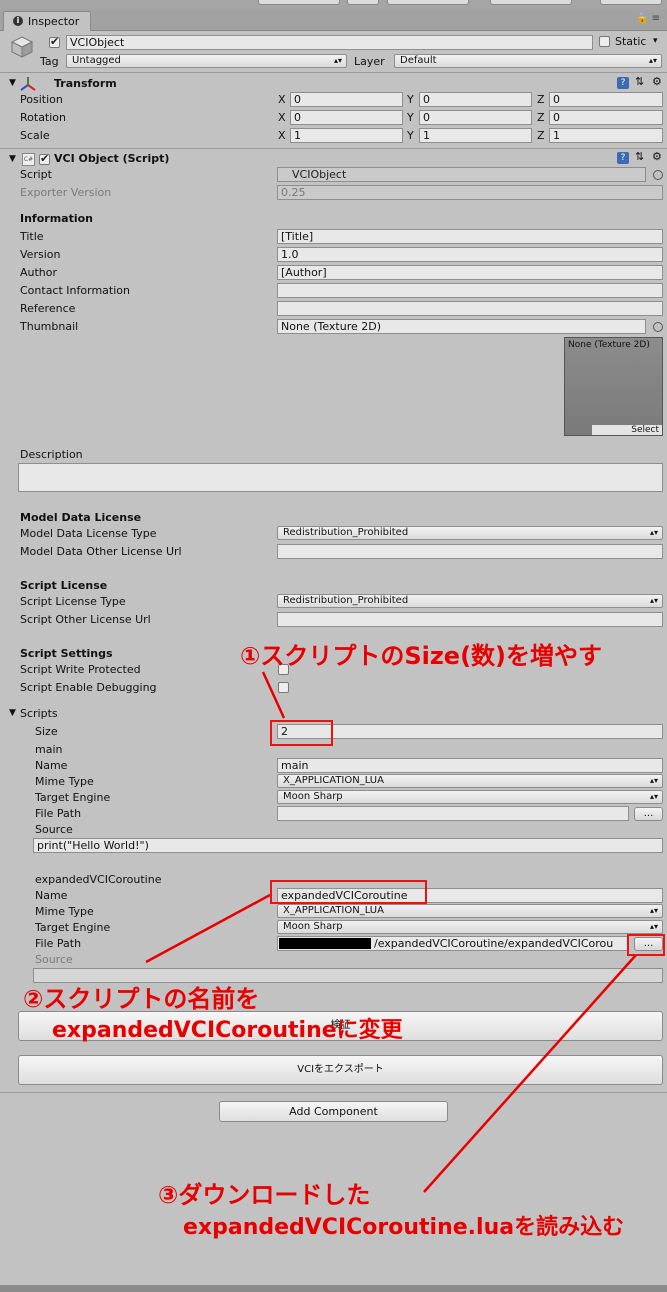  I want to click on annotation-step3-line2: expandedVCICoroutine.luaを読み込む, so click(404, 1227).